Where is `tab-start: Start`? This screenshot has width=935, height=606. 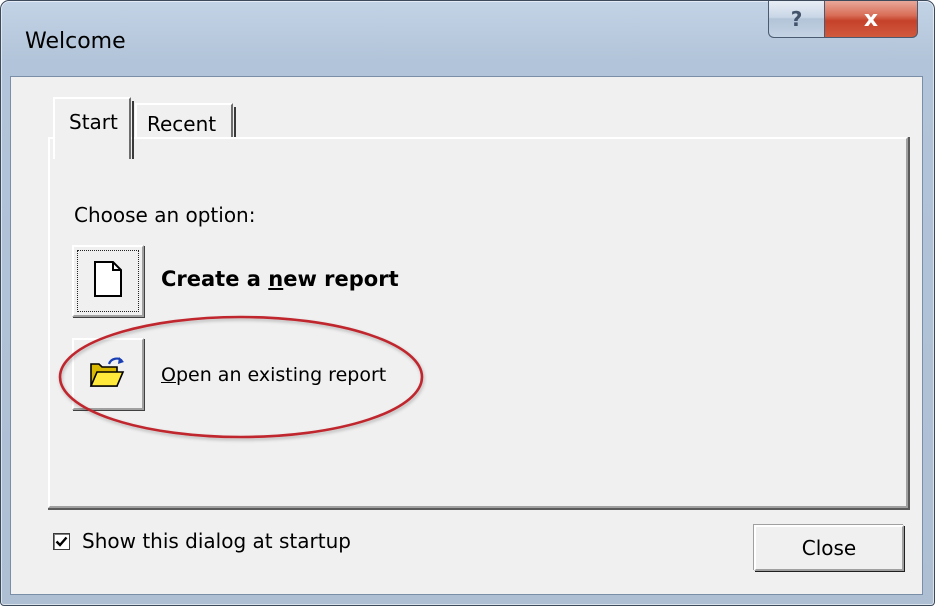
tab-start: Start is located at coordinates (93, 128).